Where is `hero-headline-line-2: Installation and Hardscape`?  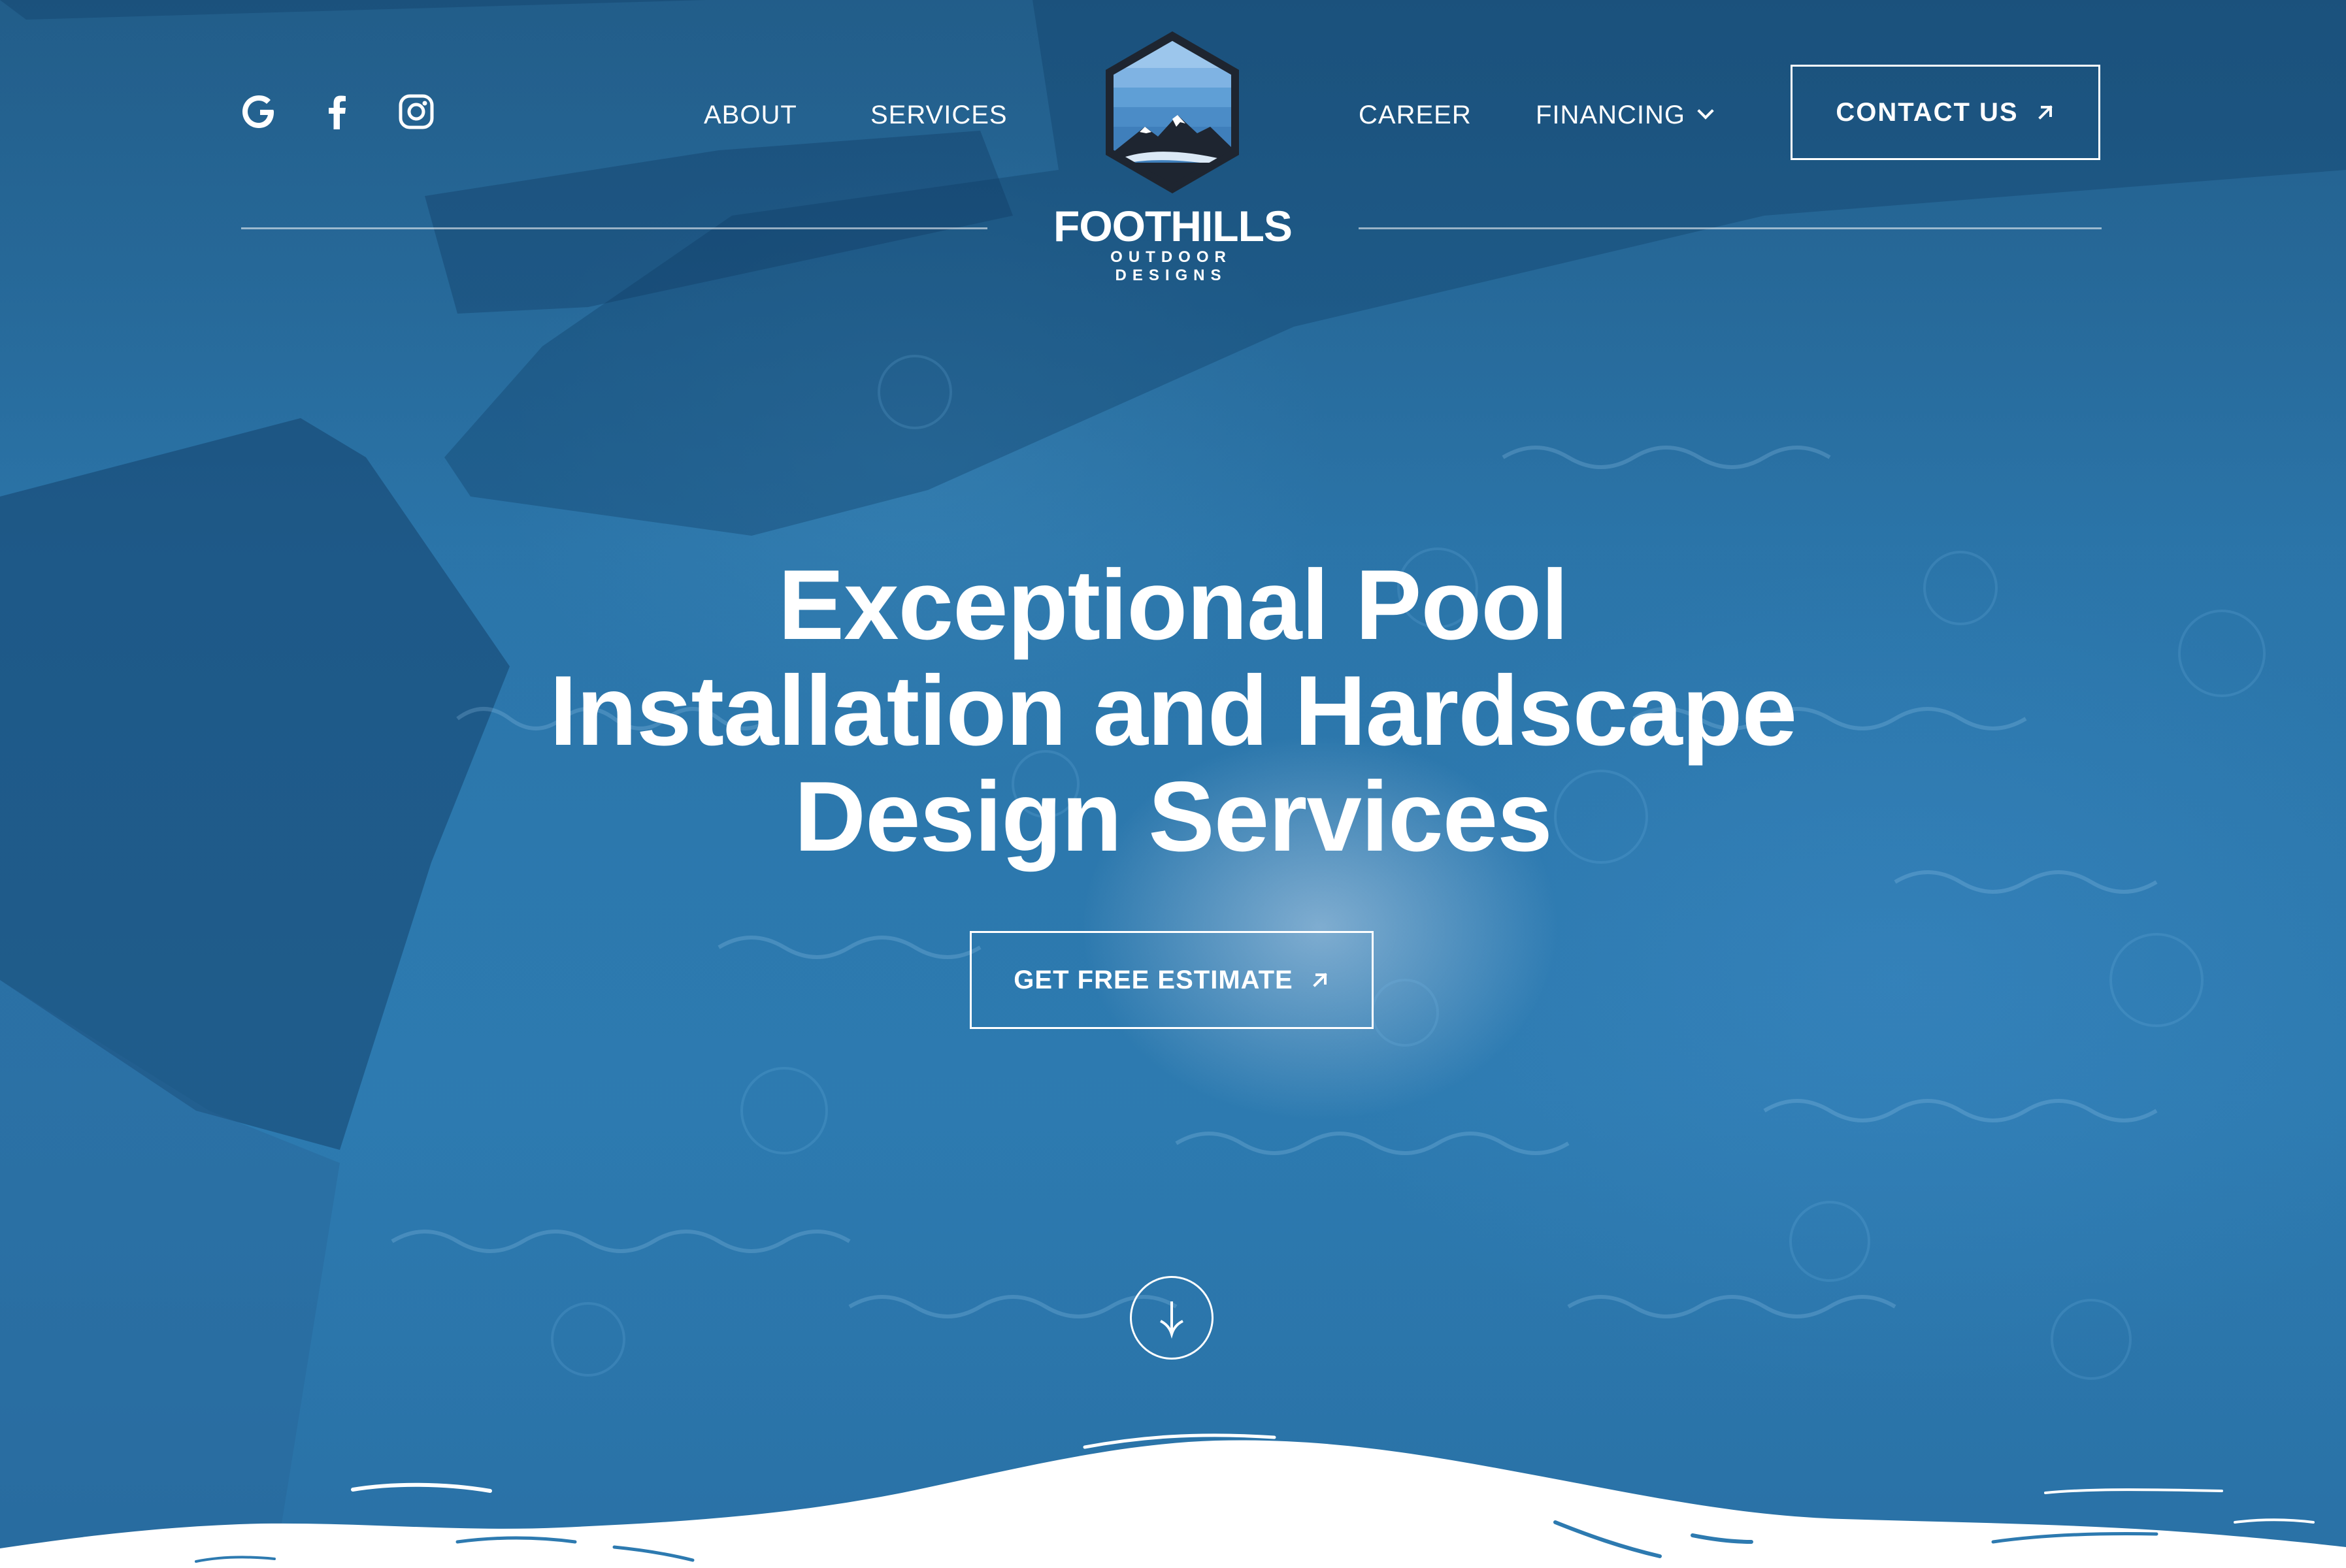
hero-headline-line-2: Installation and Hardscape is located at coordinates (1173, 710).